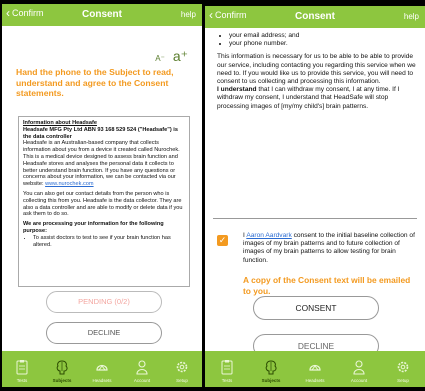 Image resolution: width=425 pixels, height=391 pixels. What do you see at coordinates (268, 235) in the screenshot?
I see `subject-name-link: Aaron Aardvark` at bounding box center [268, 235].